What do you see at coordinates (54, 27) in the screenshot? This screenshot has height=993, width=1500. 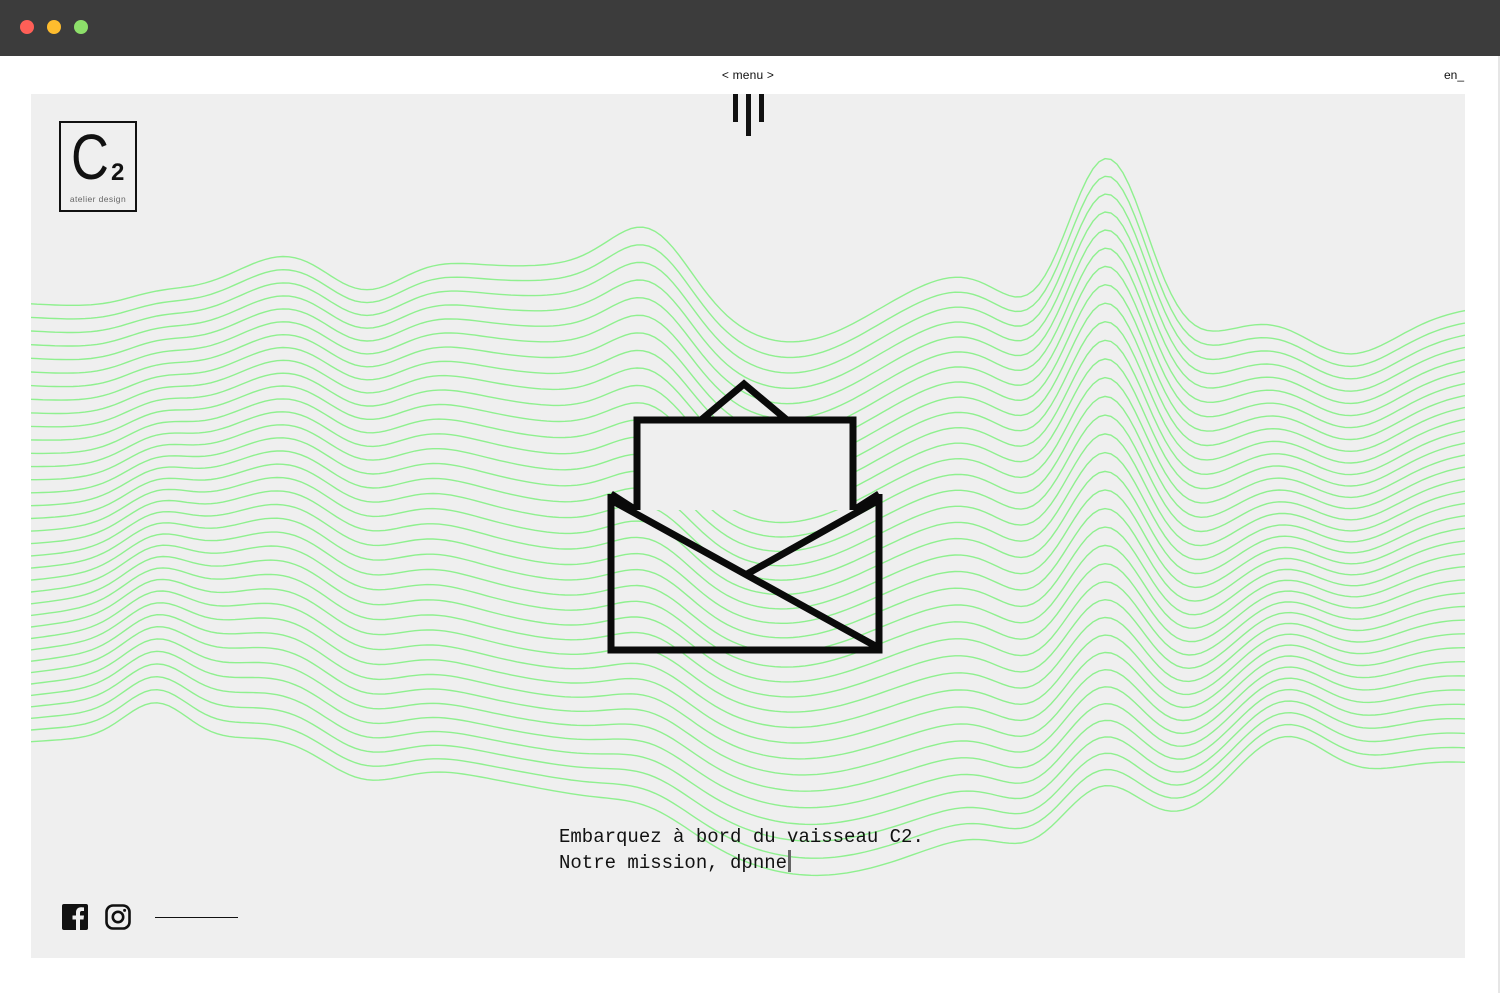 I see `window-minimize-button` at bounding box center [54, 27].